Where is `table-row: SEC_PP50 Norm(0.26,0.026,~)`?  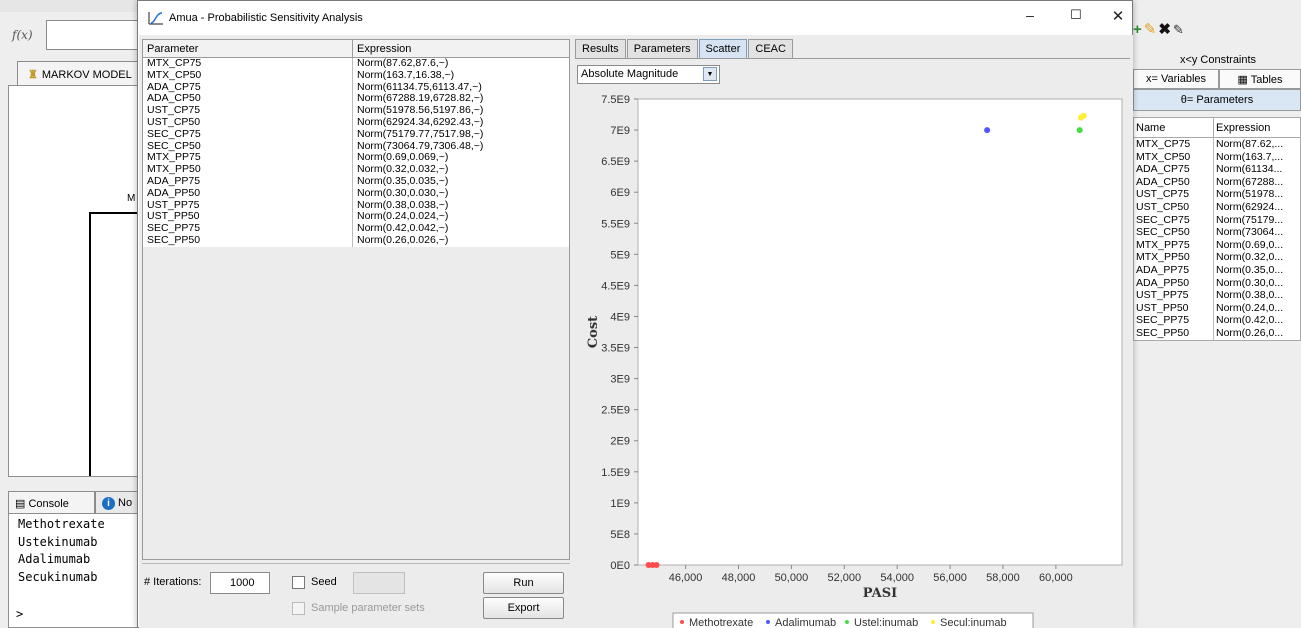 table-row: SEC_PP50 Norm(0.26,0.026,~) is located at coordinates (356, 240).